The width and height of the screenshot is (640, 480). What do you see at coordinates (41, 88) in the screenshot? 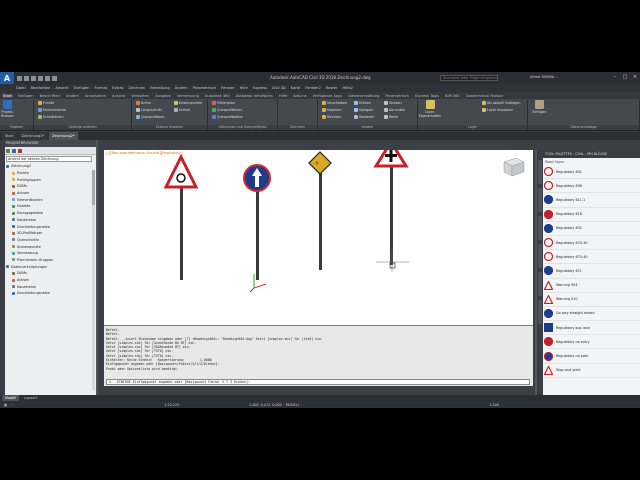
I see `menu-item: Bearbeiten` at bounding box center [41, 88].